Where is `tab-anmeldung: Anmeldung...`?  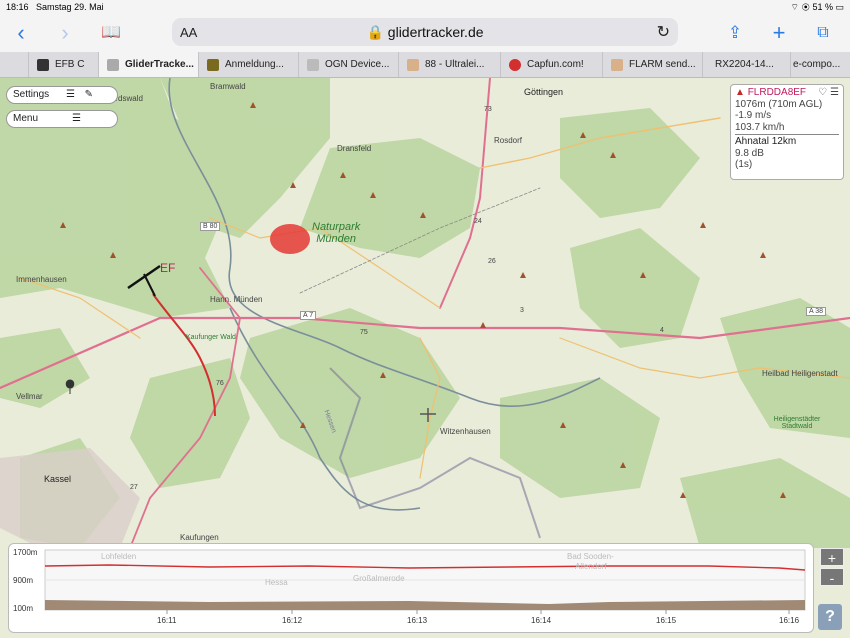 tab-anmeldung: Anmeldung... is located at coordinates (248, 64).